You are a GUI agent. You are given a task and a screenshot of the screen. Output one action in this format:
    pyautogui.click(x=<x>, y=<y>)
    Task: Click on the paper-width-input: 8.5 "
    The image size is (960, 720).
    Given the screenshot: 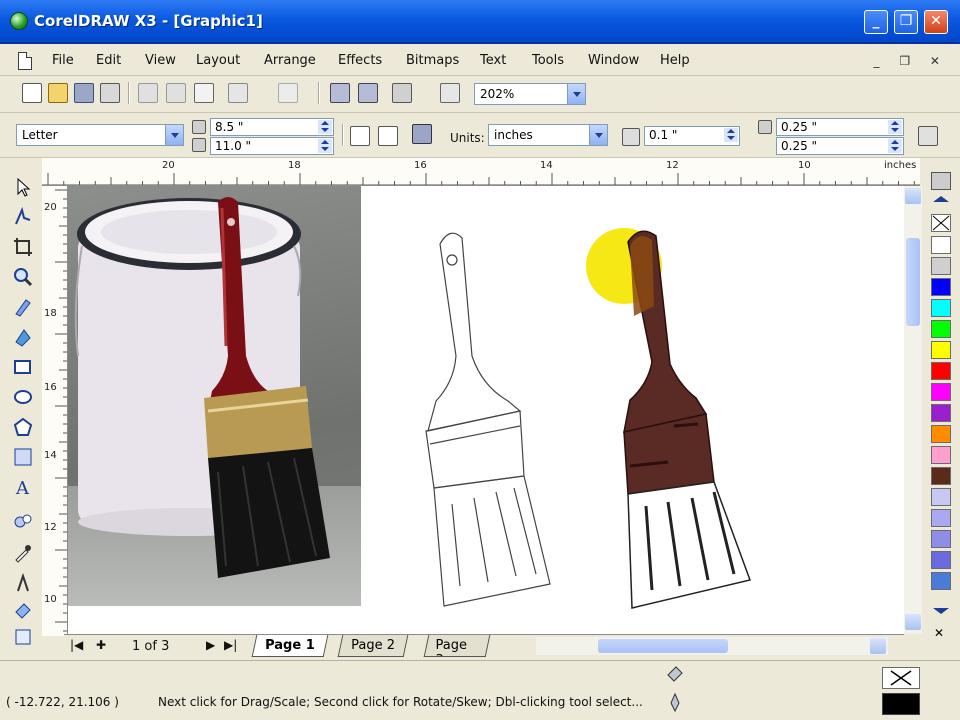 What is the action you would take?
    pyautogui.click(x=272, y=127)
    